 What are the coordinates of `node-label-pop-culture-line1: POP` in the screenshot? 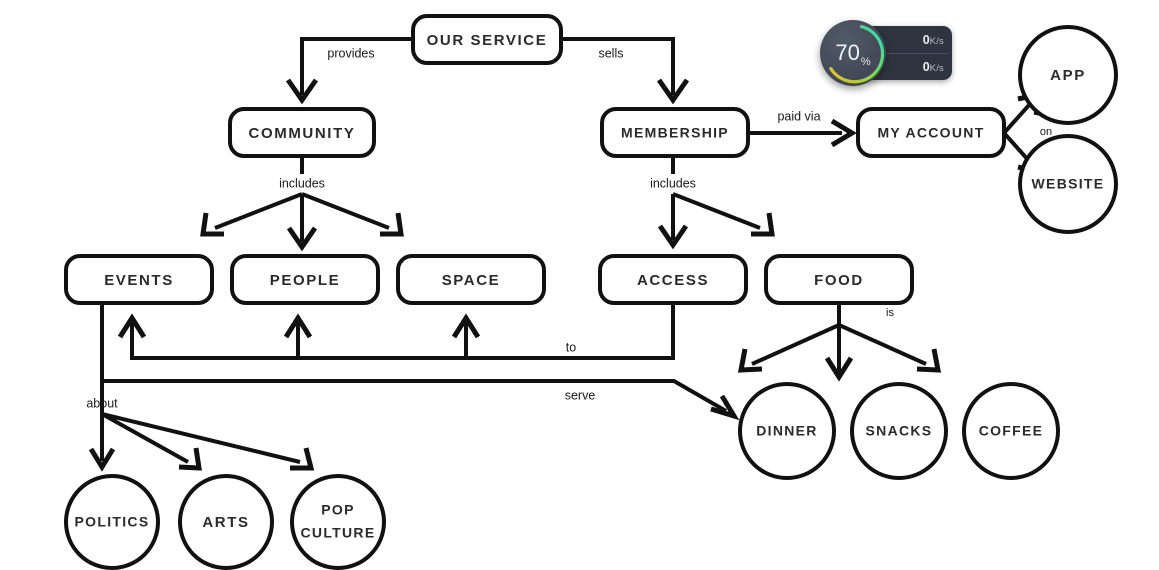 It's located at (337, 510).